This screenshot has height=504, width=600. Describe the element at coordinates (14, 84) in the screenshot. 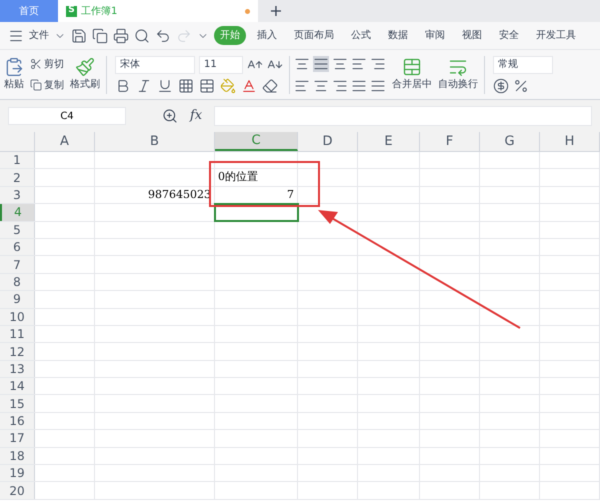

I see `paste-button: 粘贴` at that location.